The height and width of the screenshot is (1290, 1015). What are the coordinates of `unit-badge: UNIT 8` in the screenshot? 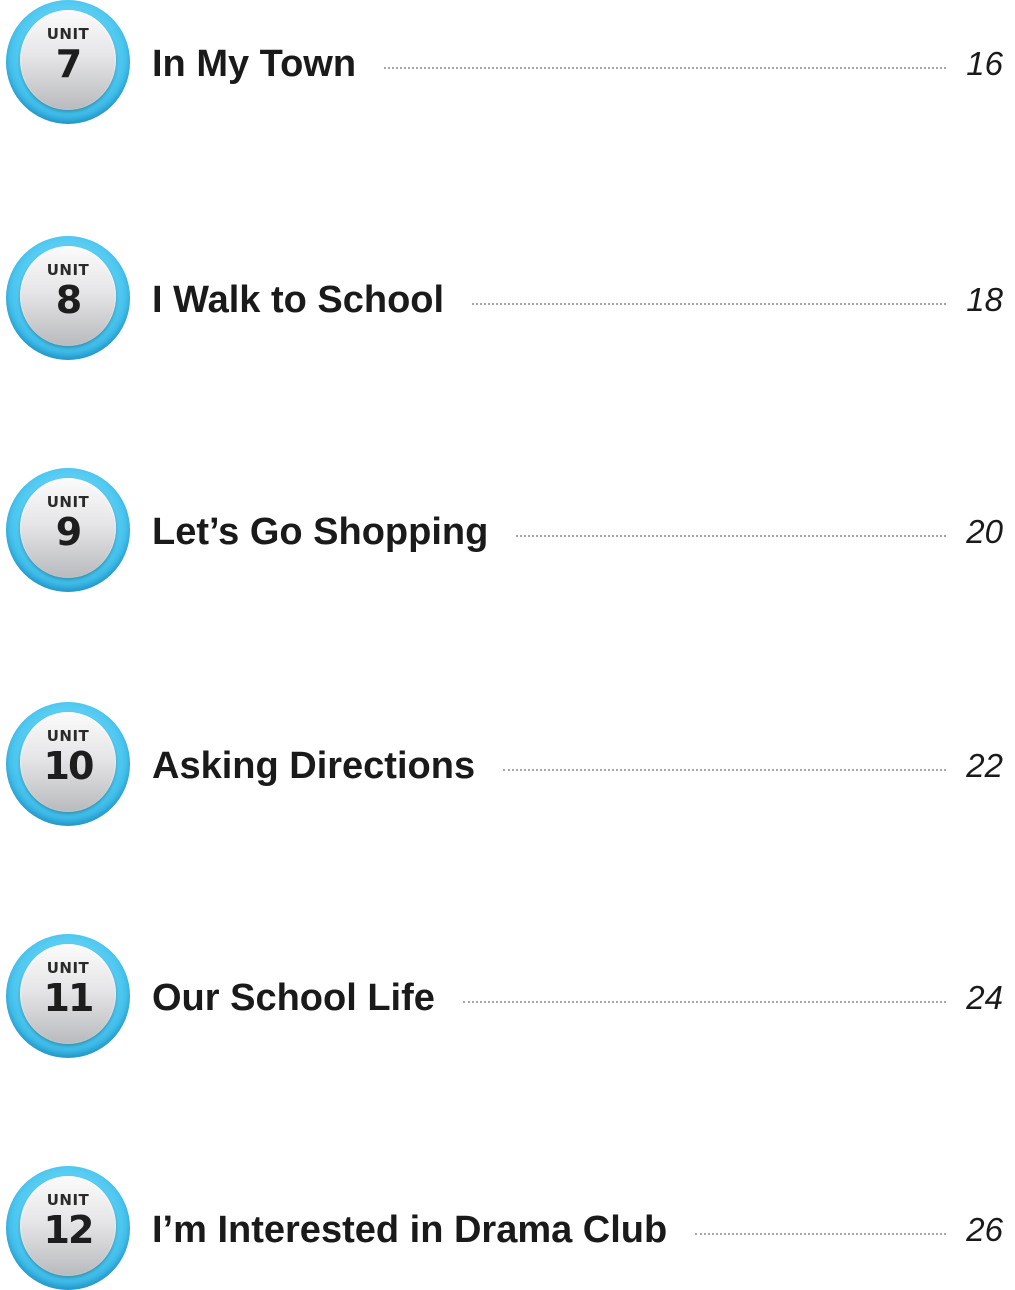 It's located at (68, 298).